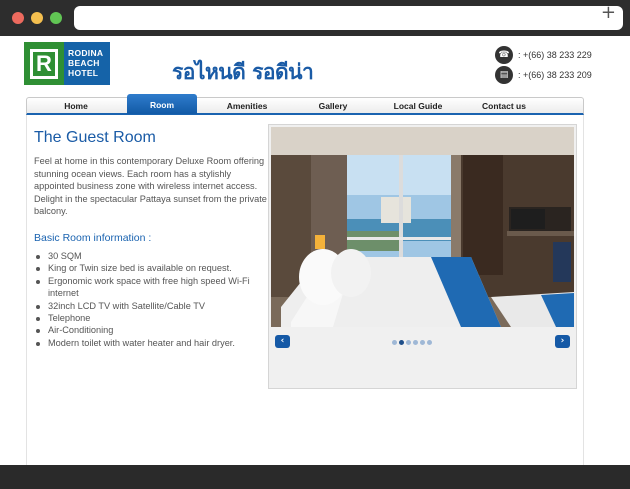 The image size is (630, 489). I want to click on logo-letter: R, so click(44, 63).